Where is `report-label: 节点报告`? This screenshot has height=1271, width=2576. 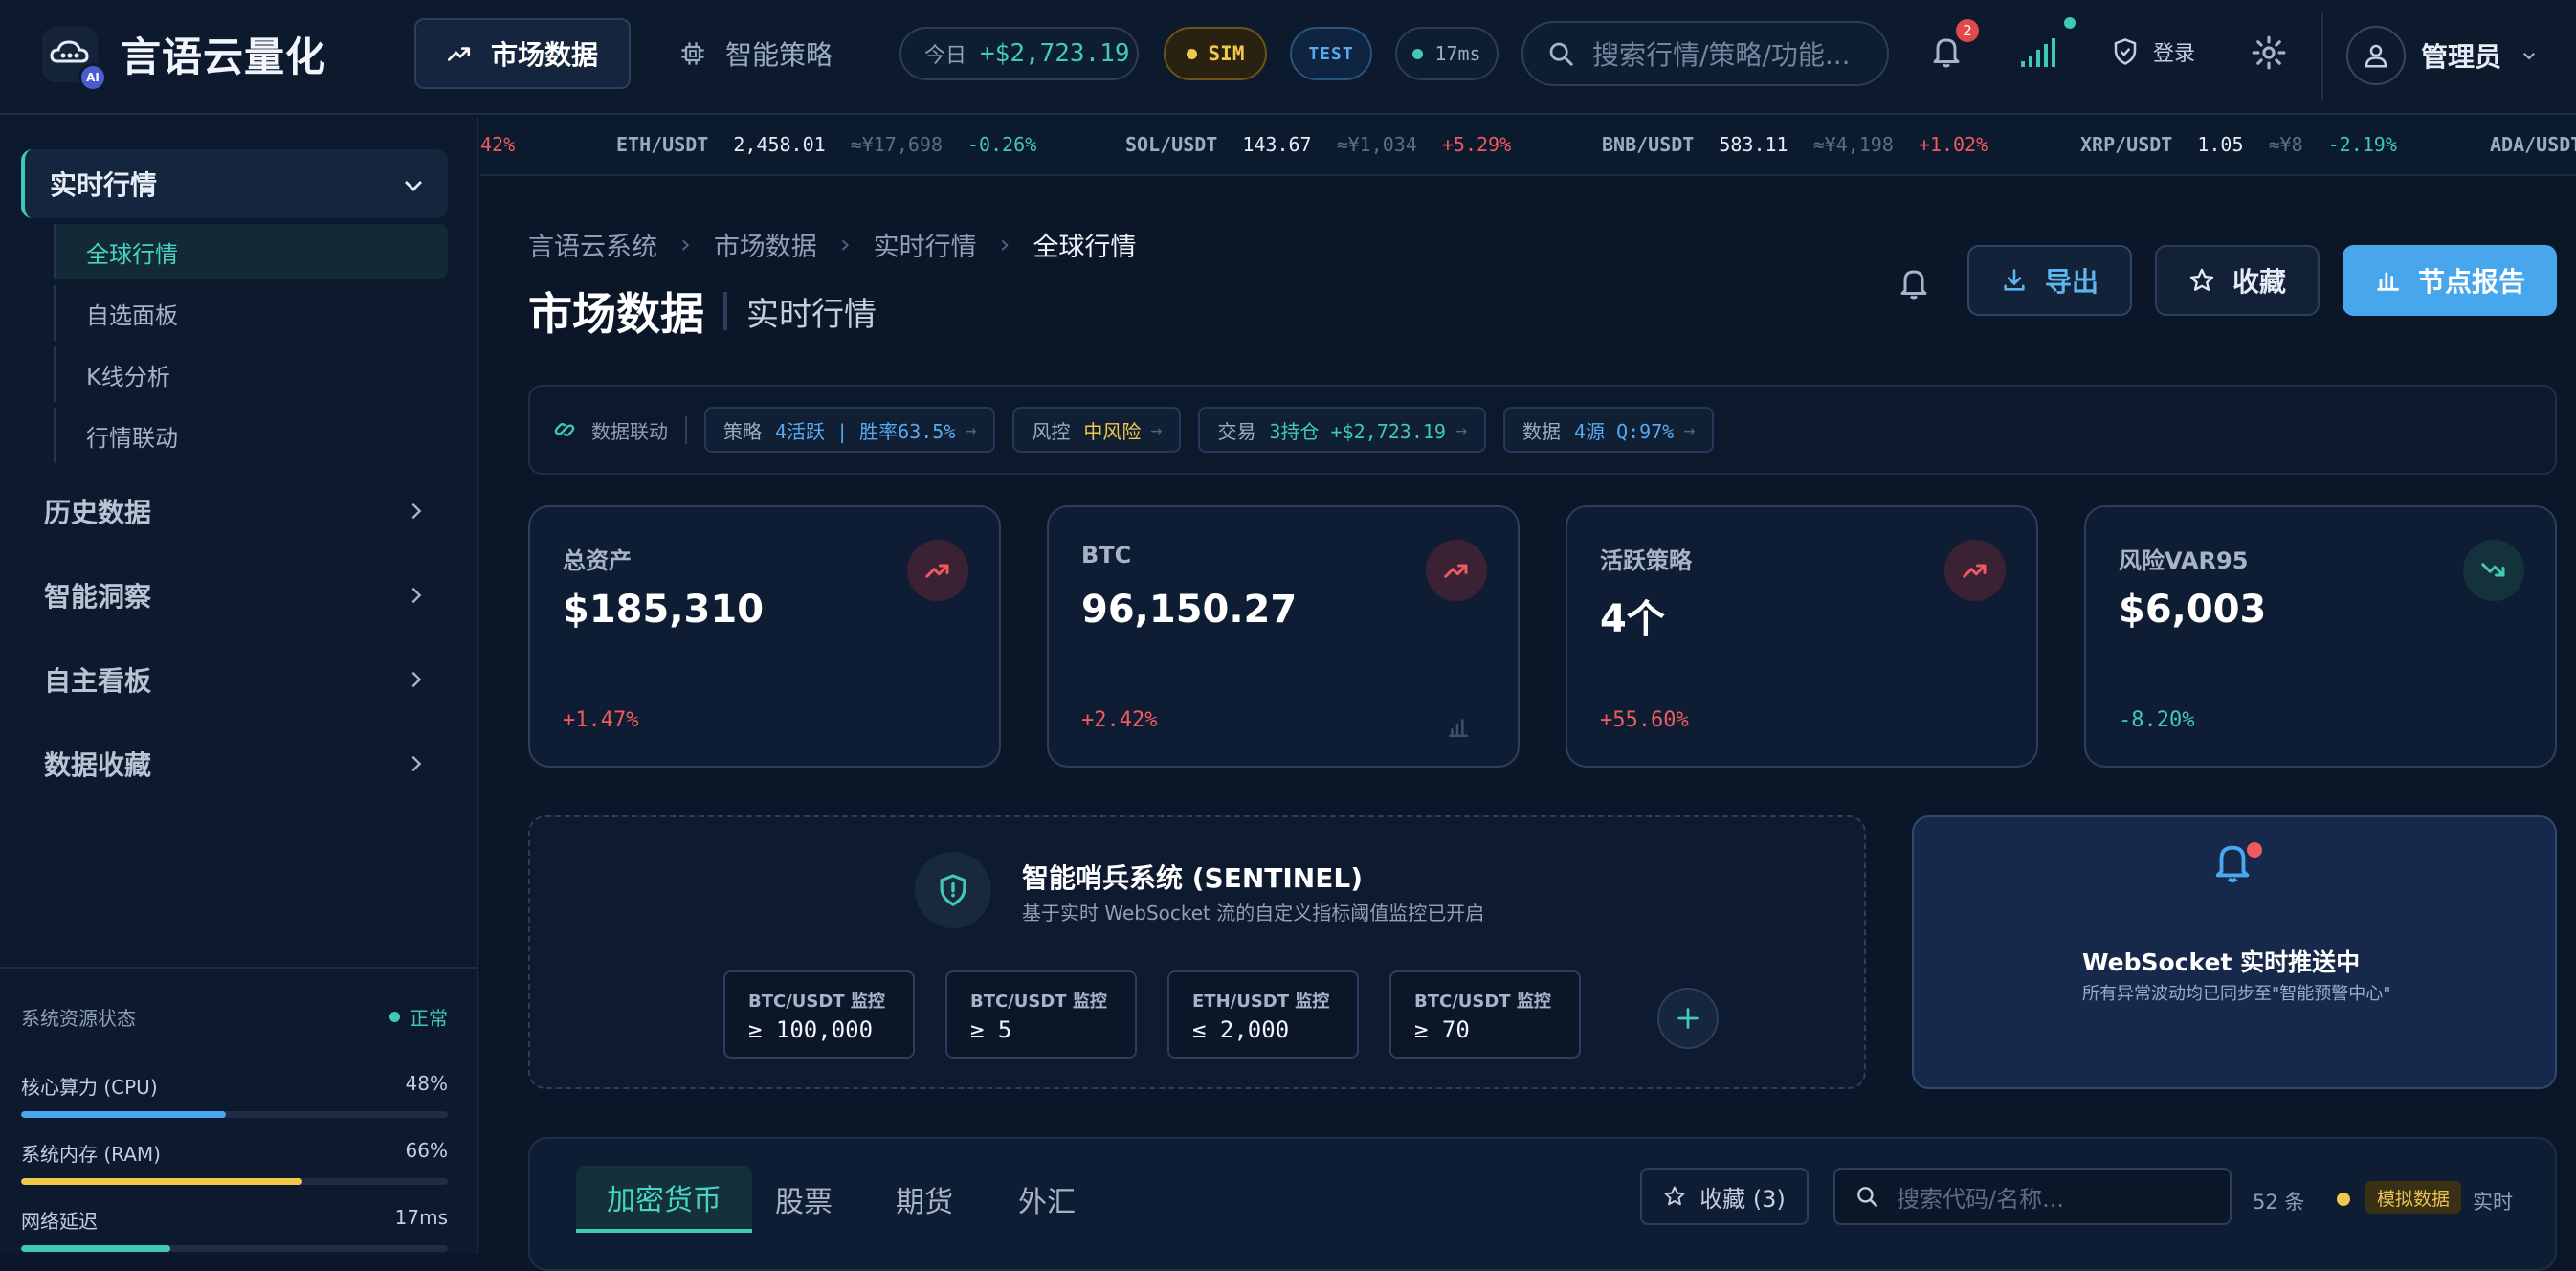 report-label: 节点报告 is located at coordinates (2471, 282).